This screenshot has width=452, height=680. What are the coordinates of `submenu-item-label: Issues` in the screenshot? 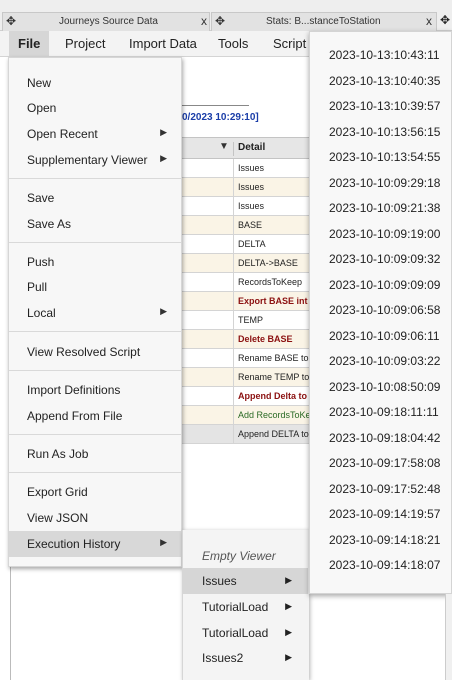 It's located at (219, 581).